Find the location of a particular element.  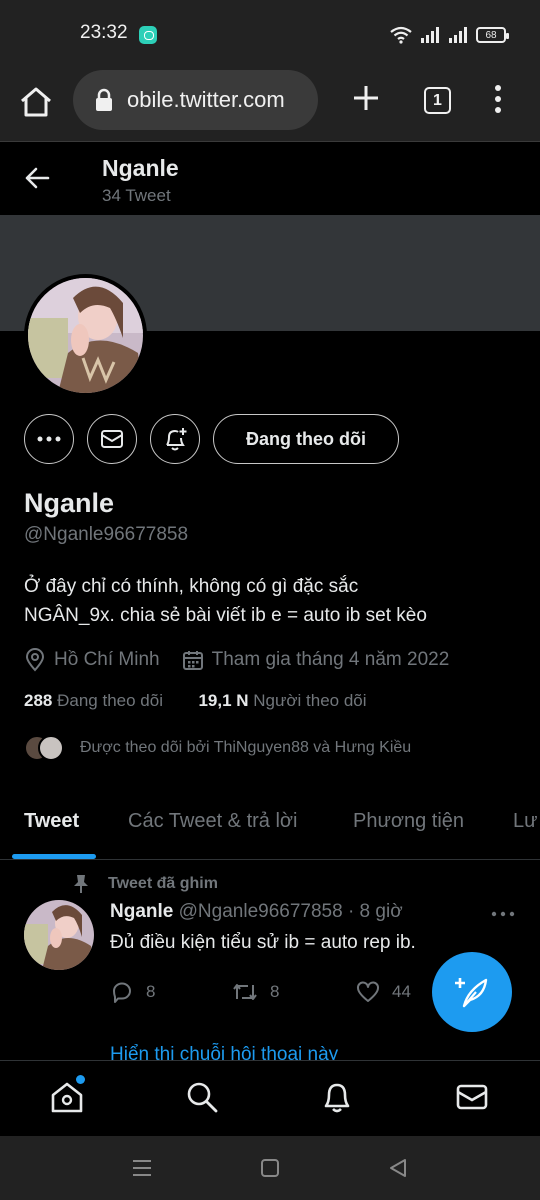

pinned-label: Tweet đã ghim is located at coordinates (163, 883).